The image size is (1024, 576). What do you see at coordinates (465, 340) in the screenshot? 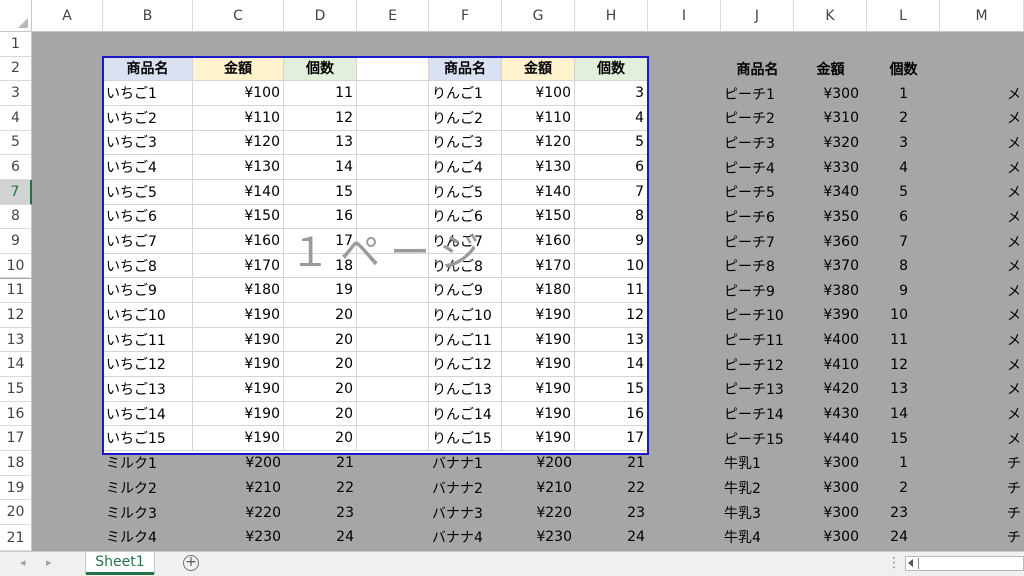
I see `cell-group2-10-0: りんご11` at bounding box center [465, 340].